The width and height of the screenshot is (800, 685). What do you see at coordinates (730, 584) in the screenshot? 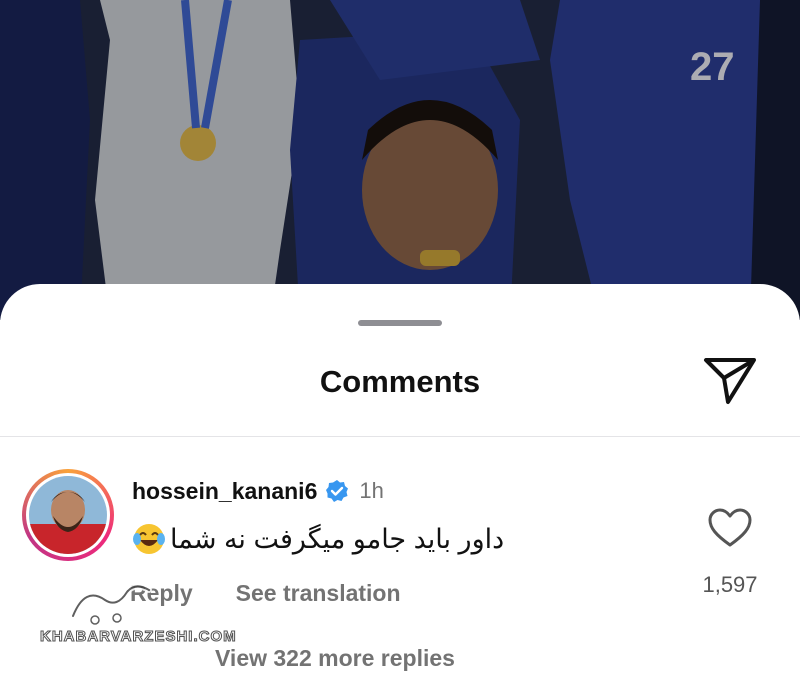
I see `like-count: 1,597` at bounding box center [730, 584].